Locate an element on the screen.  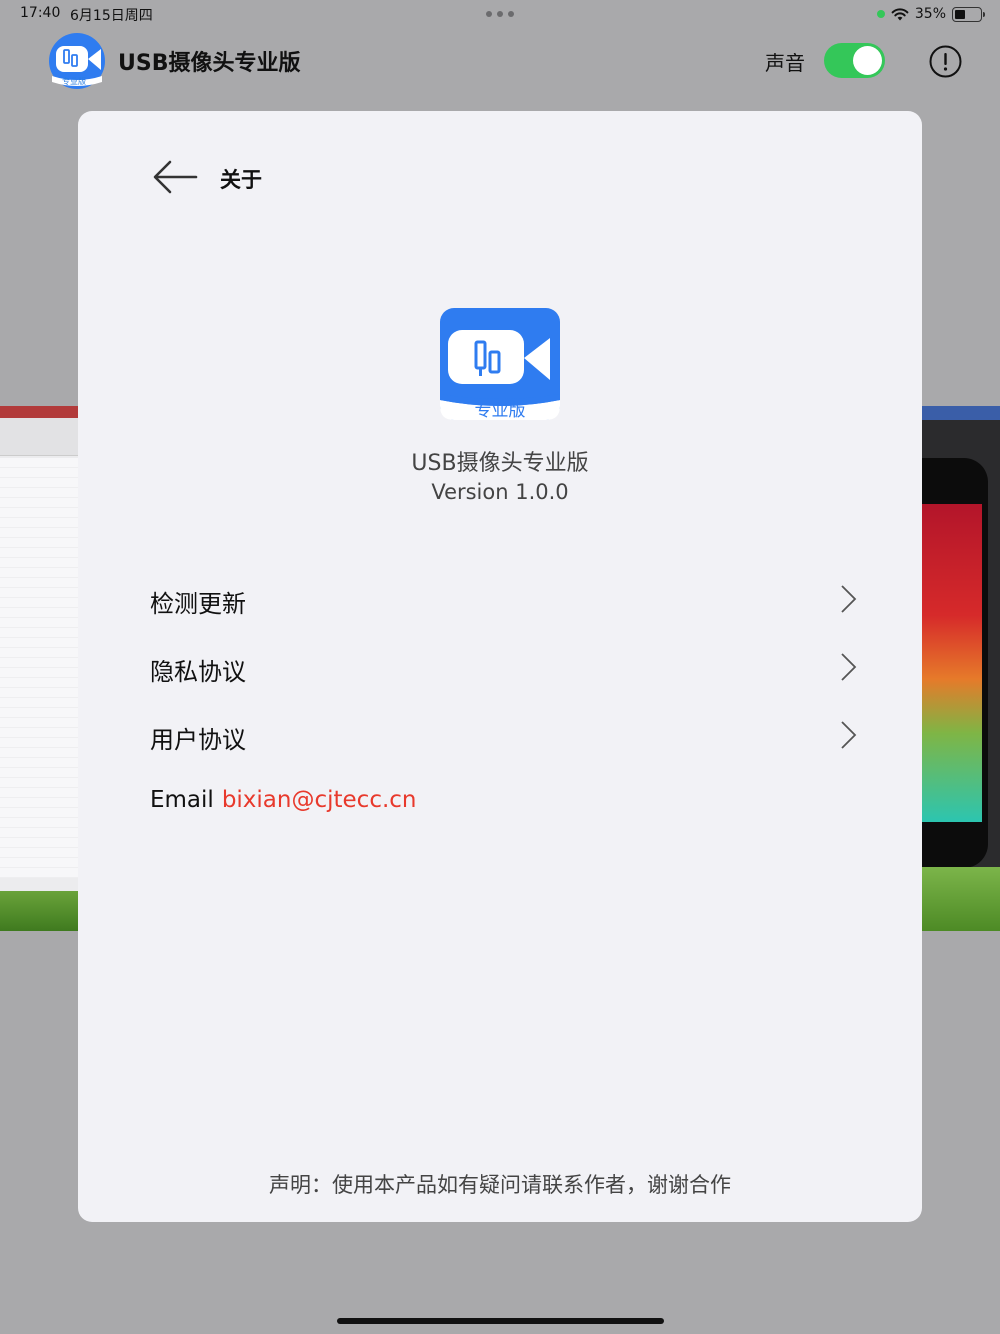
home-indicator is located at coordinates (500, 1321).